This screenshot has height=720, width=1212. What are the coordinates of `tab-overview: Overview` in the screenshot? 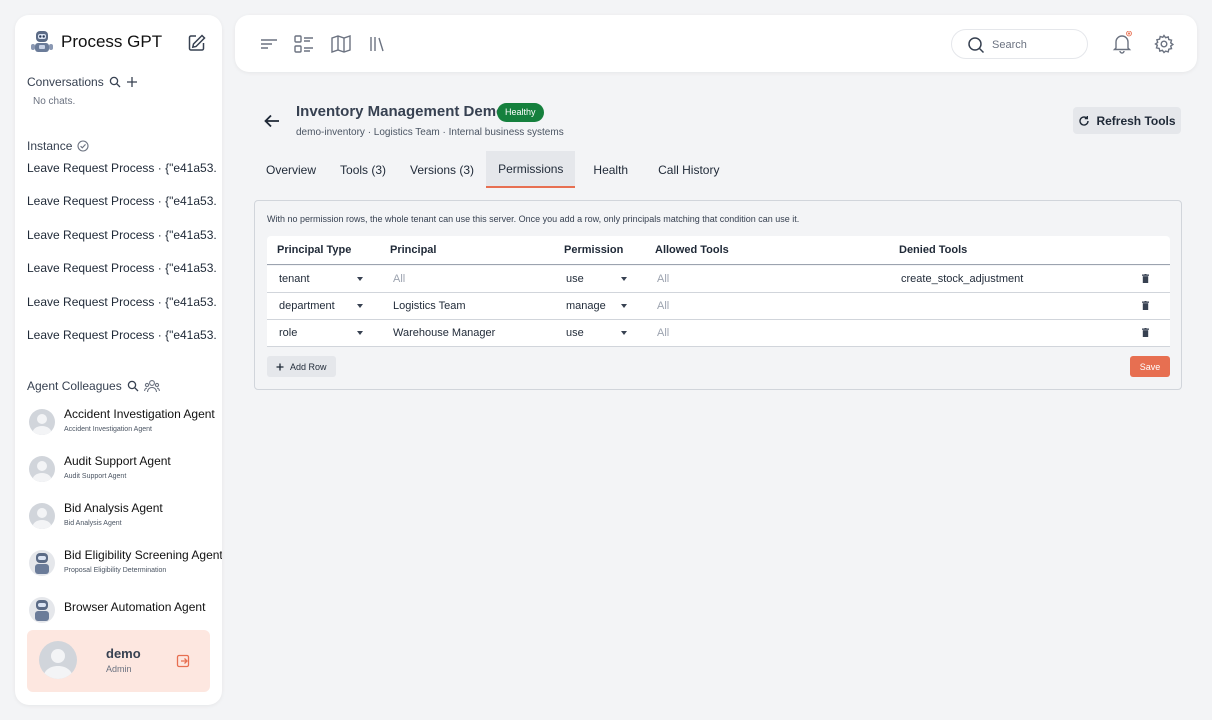 It's located at (291, 169).